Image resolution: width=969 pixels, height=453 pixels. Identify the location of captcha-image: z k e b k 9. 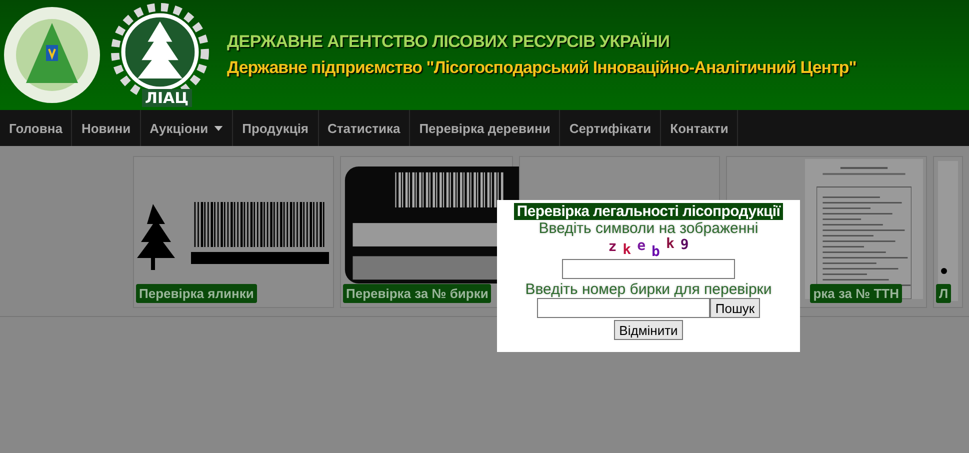
(648, 247).